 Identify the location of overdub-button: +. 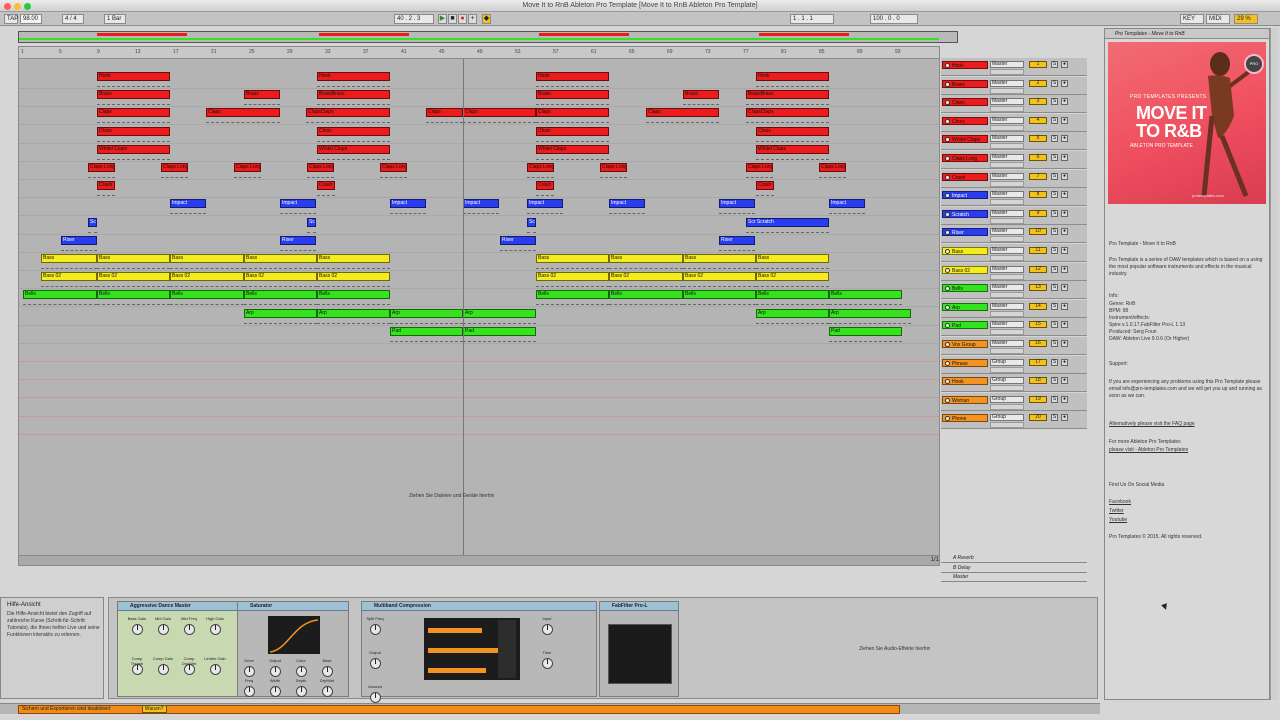
(472, 19).